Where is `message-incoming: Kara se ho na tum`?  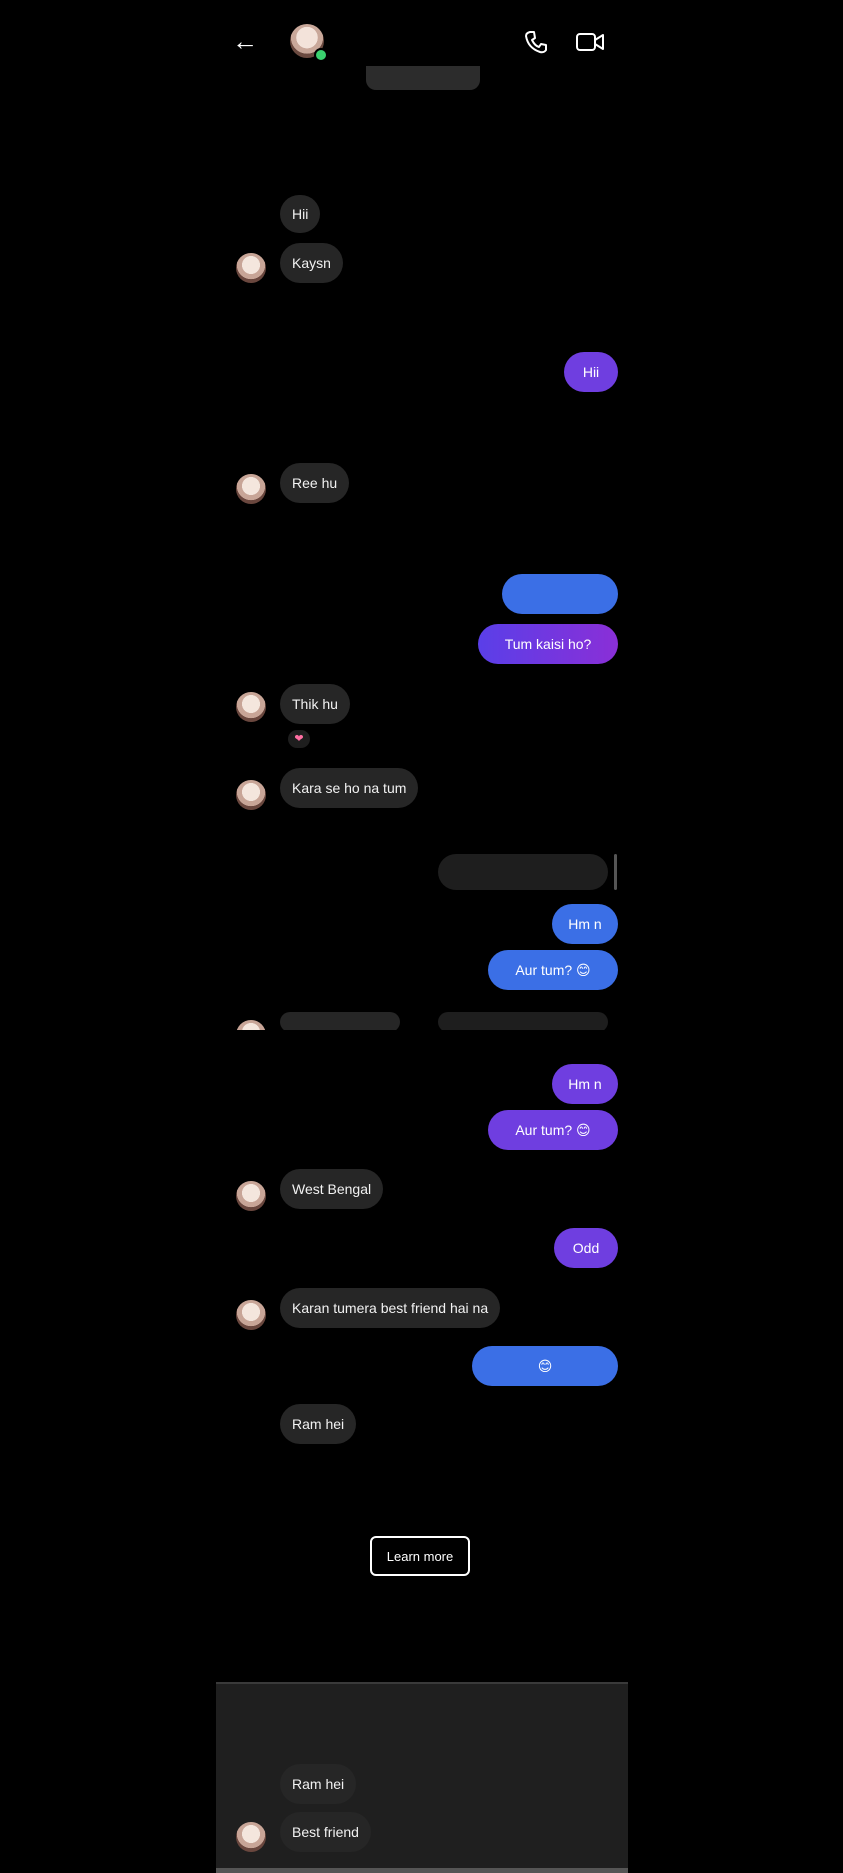
message-incoming: Kara se ho na tum is located at coordinates (349, 788).